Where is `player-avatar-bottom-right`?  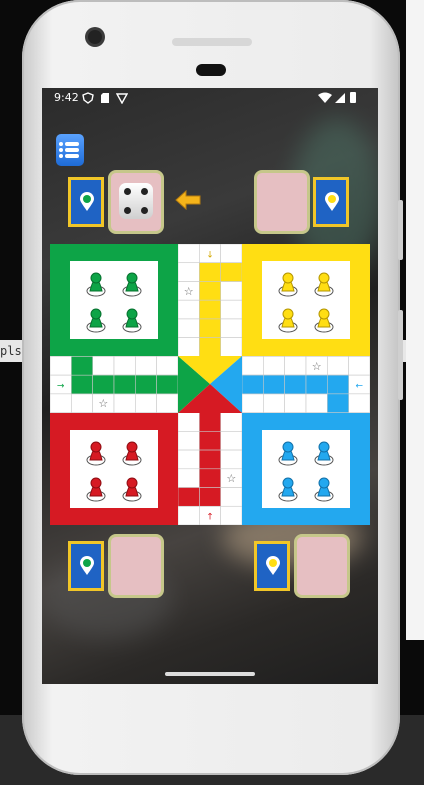
player-avatar-bottom-right is located at coordinates (272, 566).